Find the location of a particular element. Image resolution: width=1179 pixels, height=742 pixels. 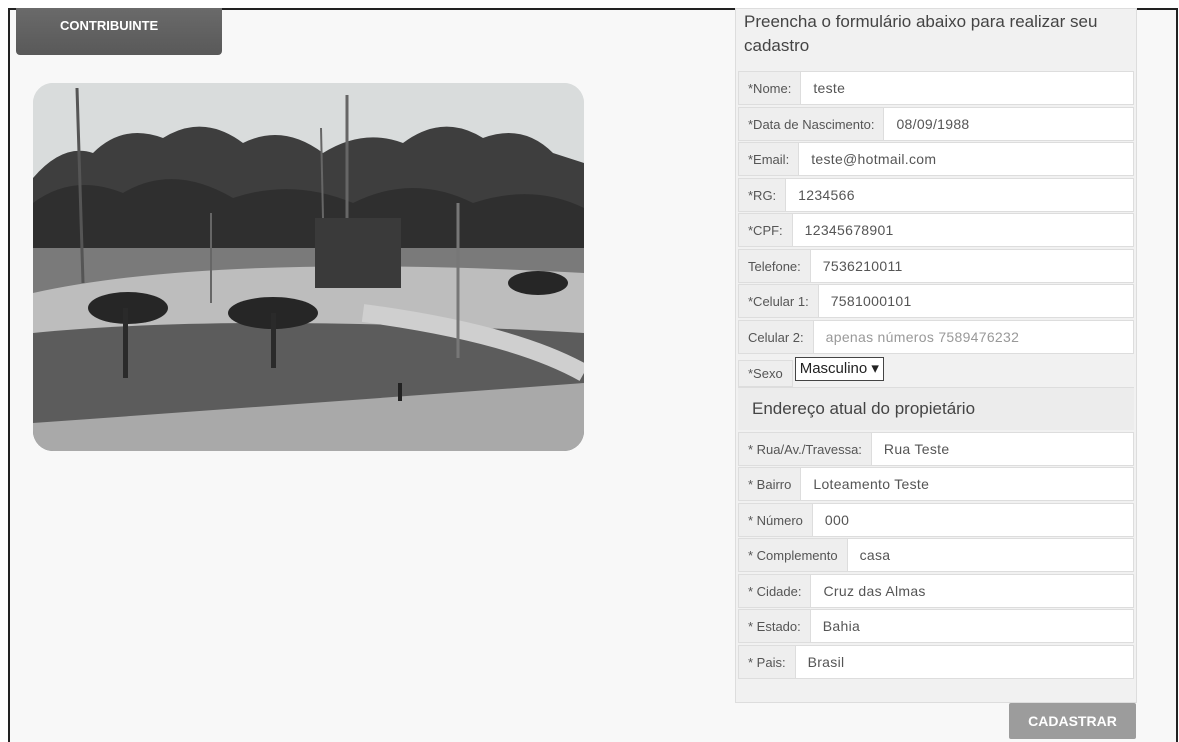

sexo-label: *Sexo is located at coordinates (765, 373).